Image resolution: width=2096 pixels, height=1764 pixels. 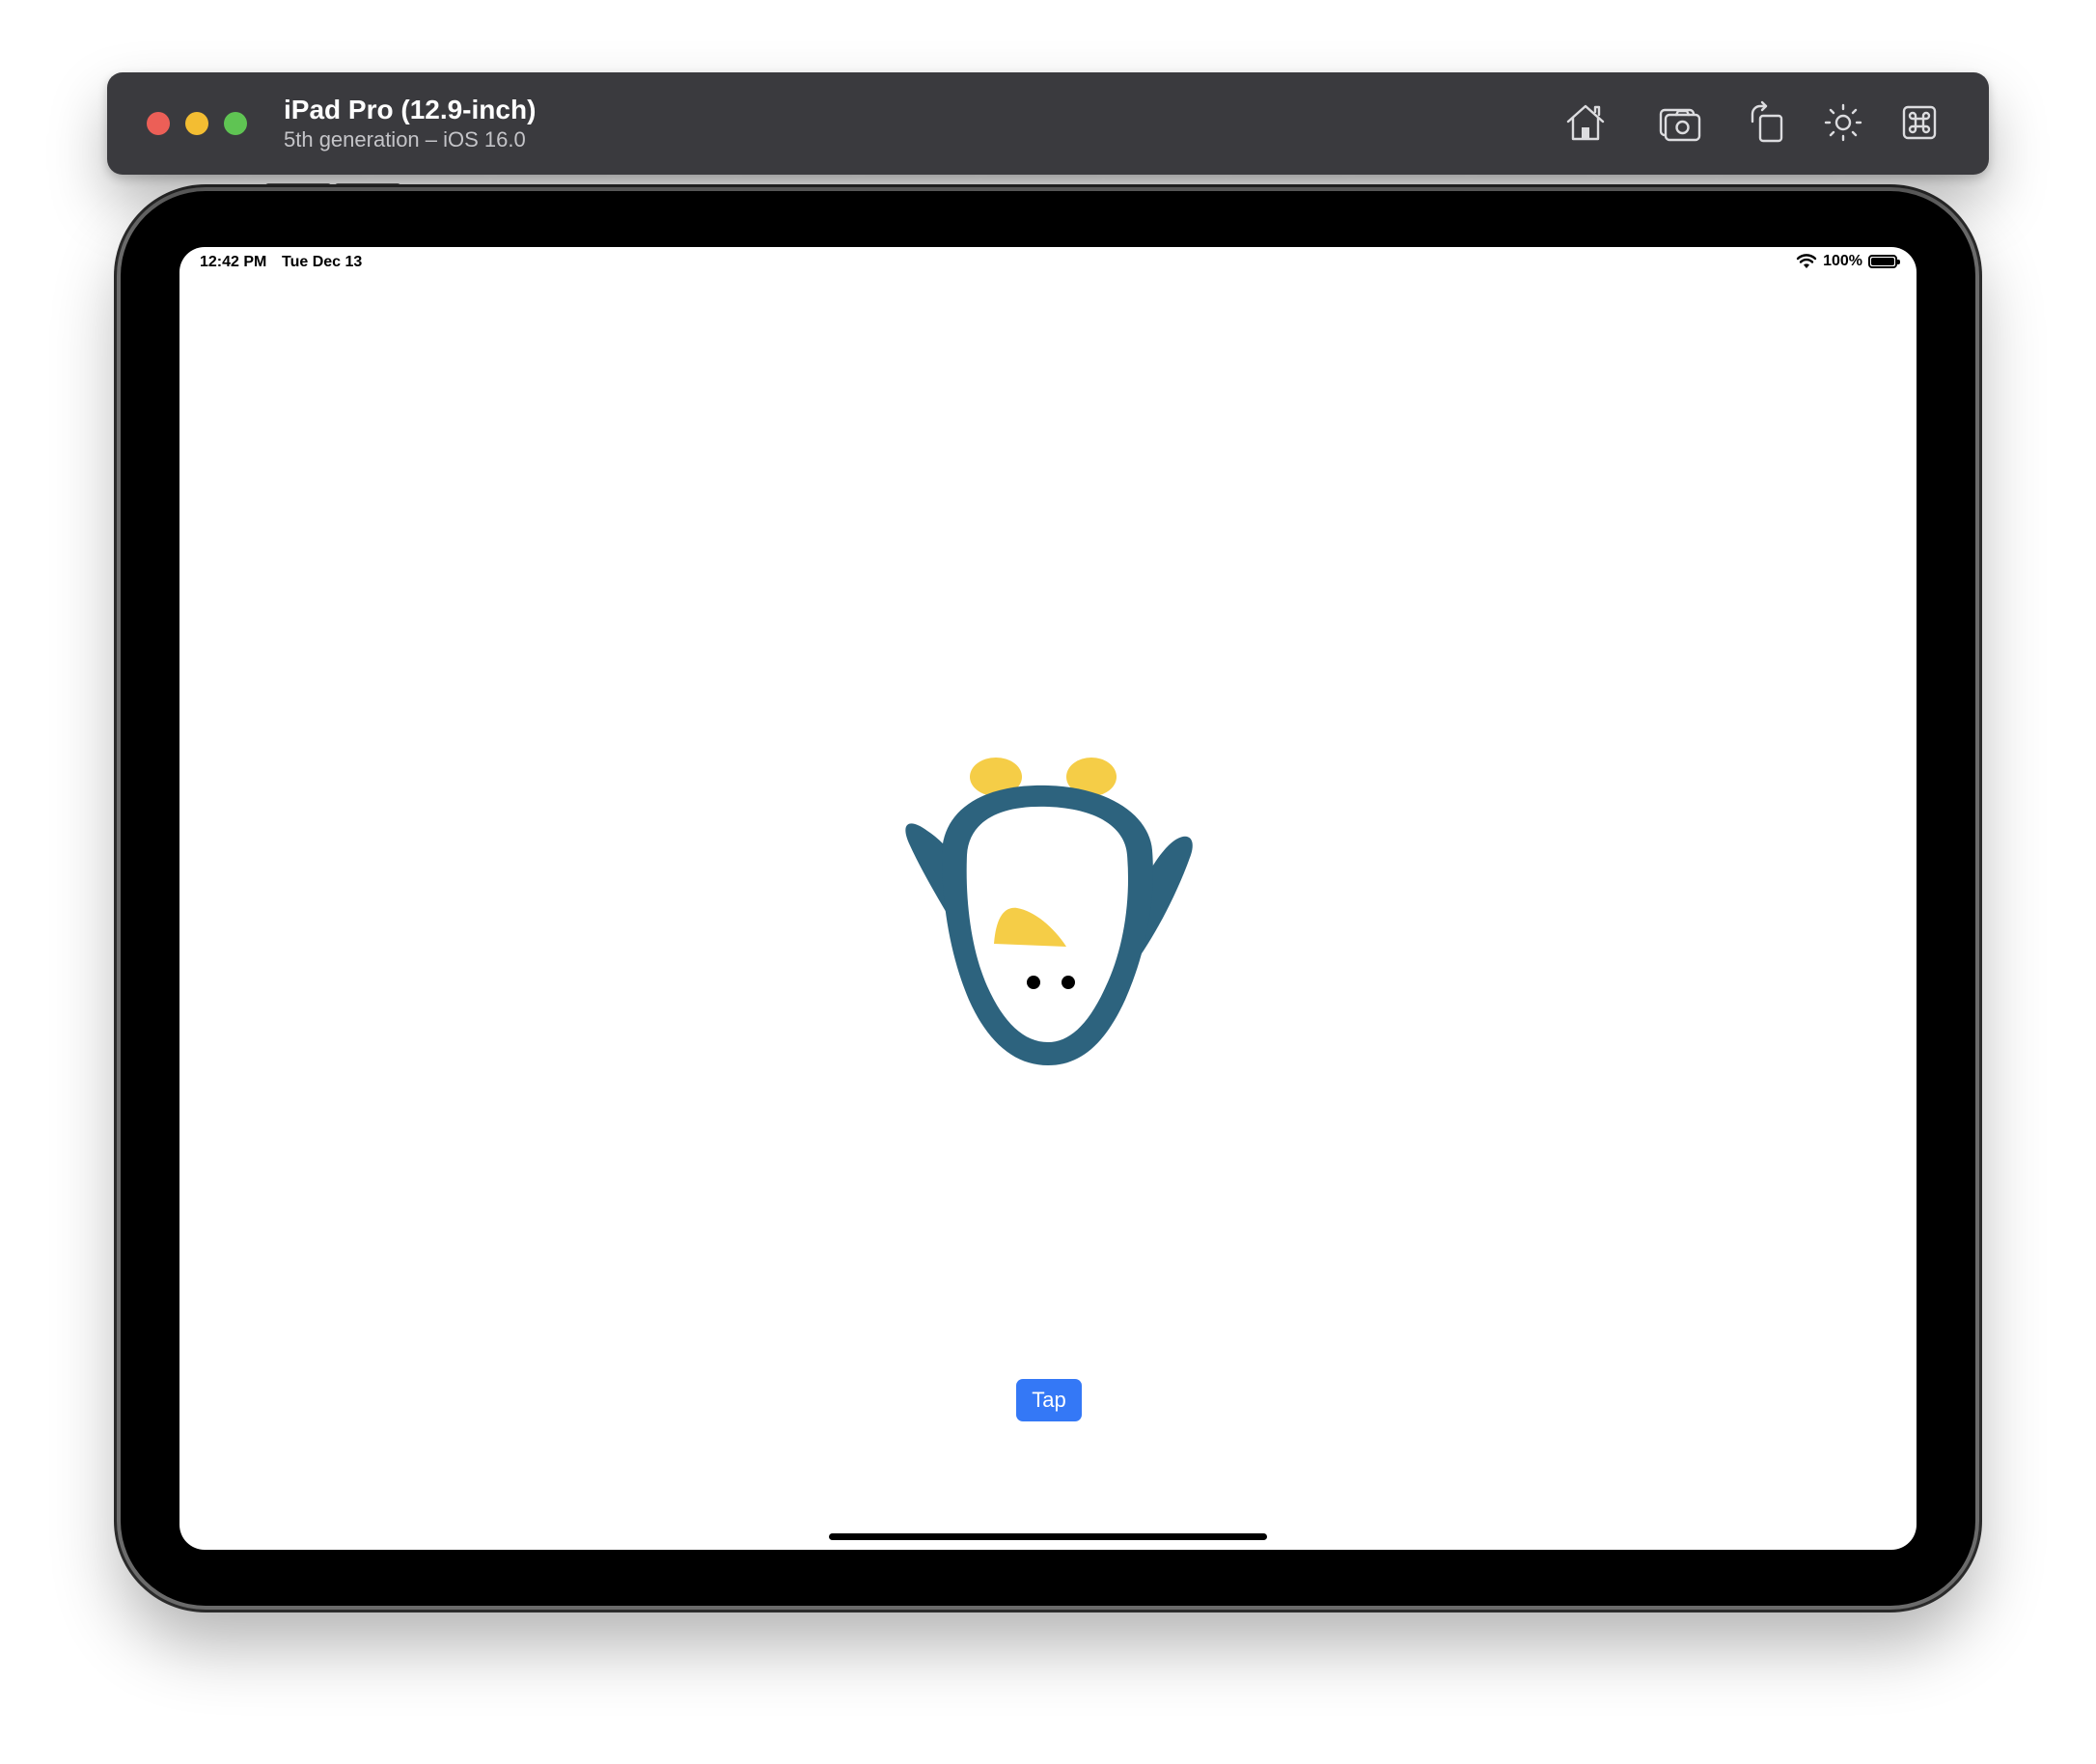 What do you see at coordinates (234, 262) in the screenshot?
I see `status-time: 12:42 PM` at bounding box center [234, 262].